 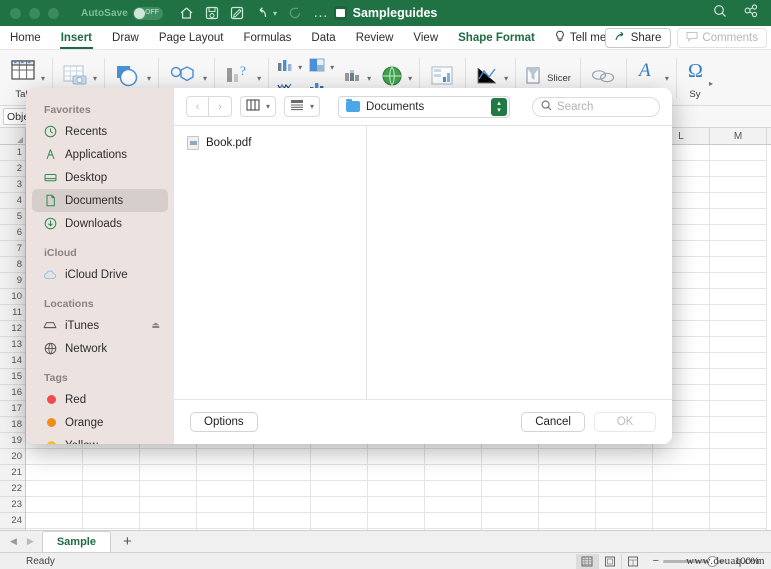 I want to click on options-button: Options, so click(x=224, y=422).